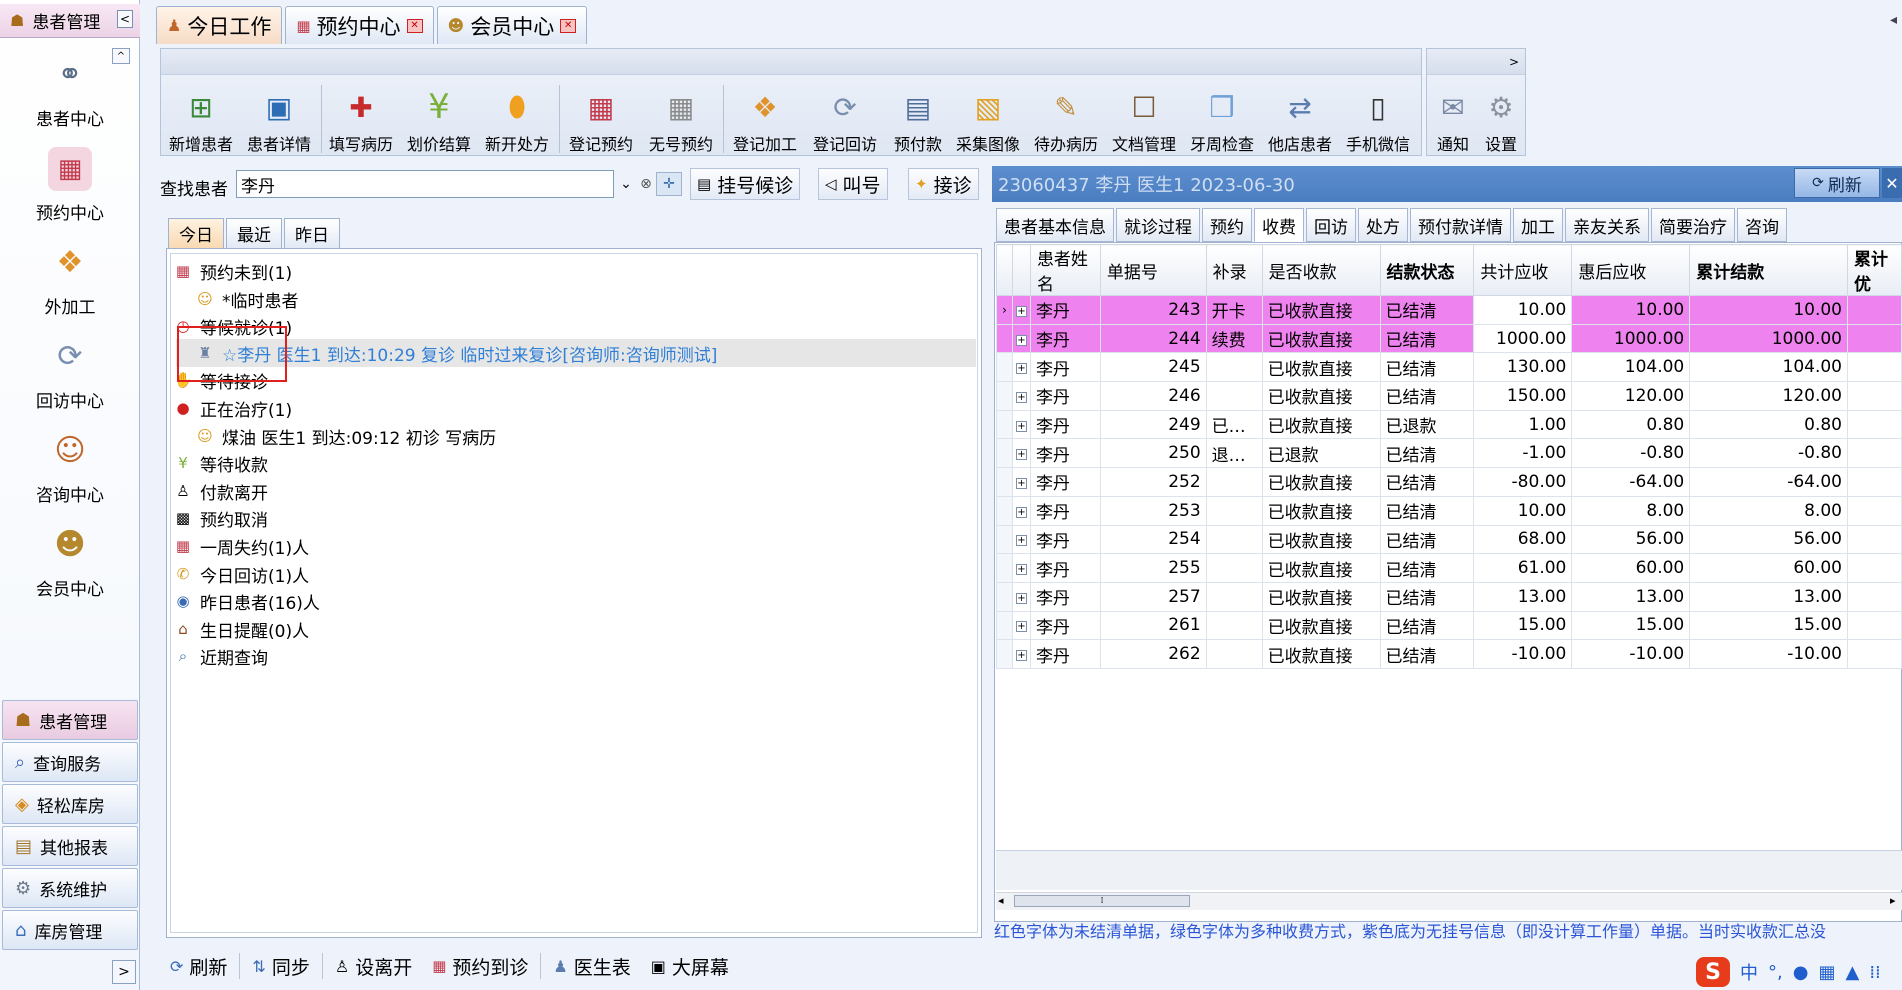 The height and width of the screenshot is (990, 1902). I want to click on settings-button: ⚙ 设置, so click(1501, 120).